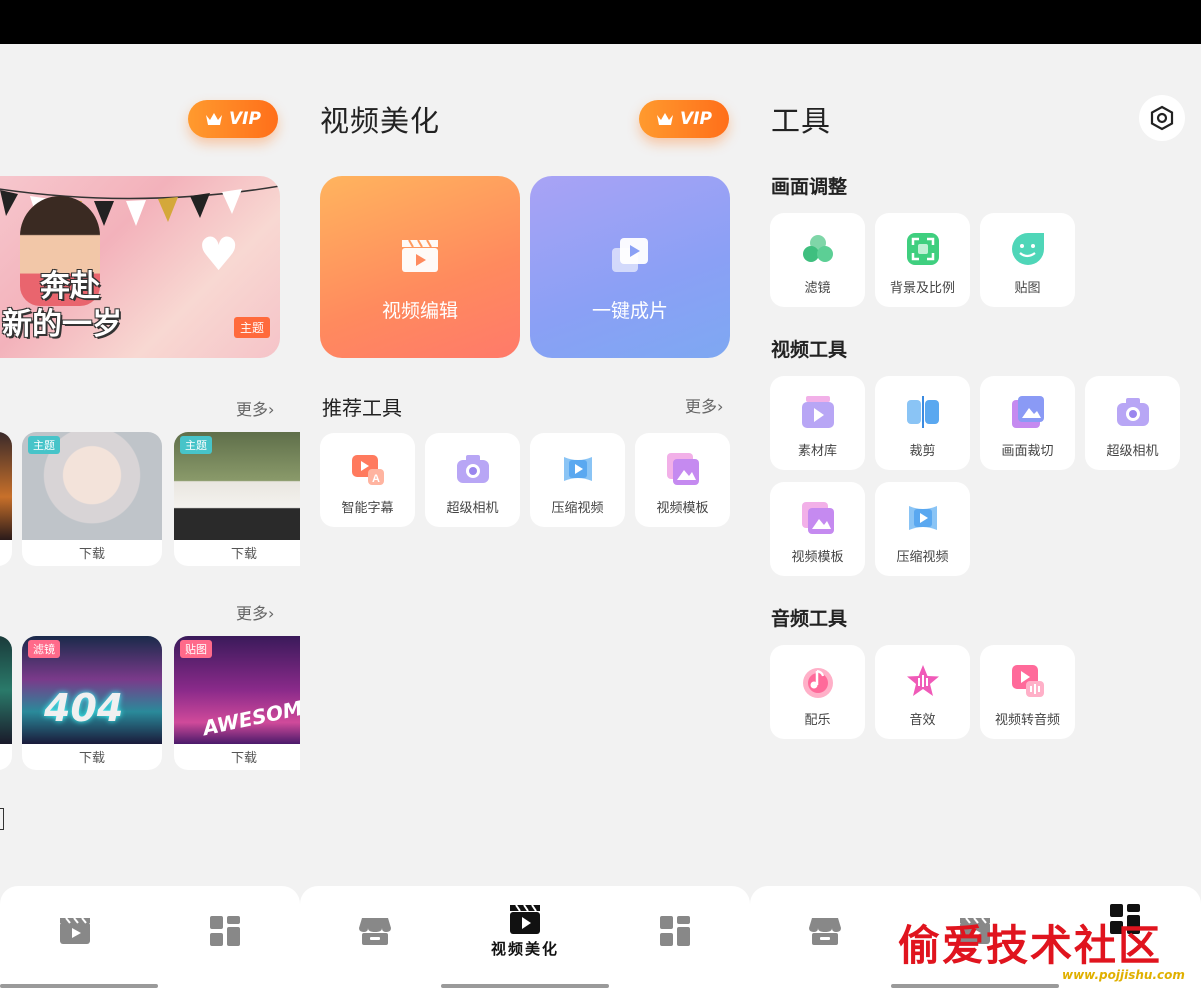 The height and width of the screenshot is (1000, 1201). Describe the element at coordinates (1028, 412) in the screenshot. I see `crop-icon` at that location.